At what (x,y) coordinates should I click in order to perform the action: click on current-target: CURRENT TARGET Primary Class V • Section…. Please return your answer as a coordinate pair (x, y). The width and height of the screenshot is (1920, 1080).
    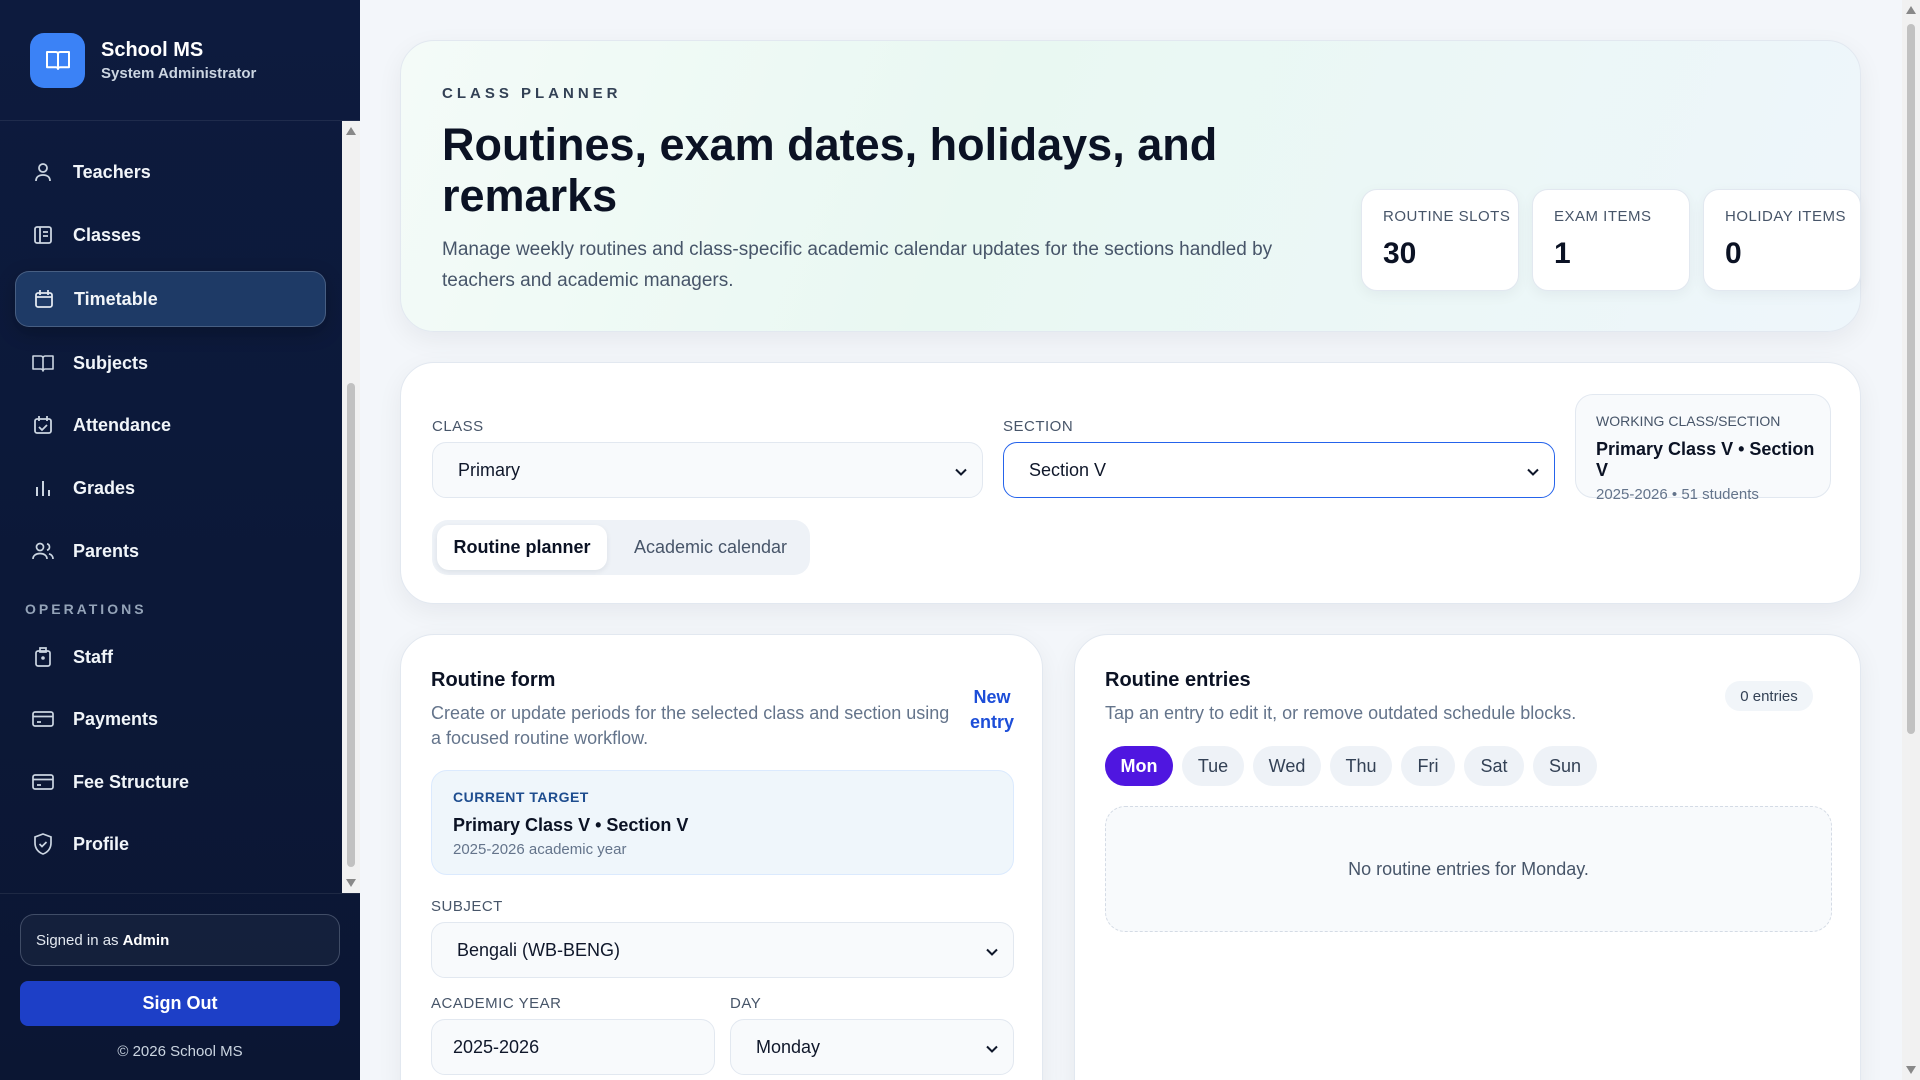
    Looking at the image, I should click on (722, 822).